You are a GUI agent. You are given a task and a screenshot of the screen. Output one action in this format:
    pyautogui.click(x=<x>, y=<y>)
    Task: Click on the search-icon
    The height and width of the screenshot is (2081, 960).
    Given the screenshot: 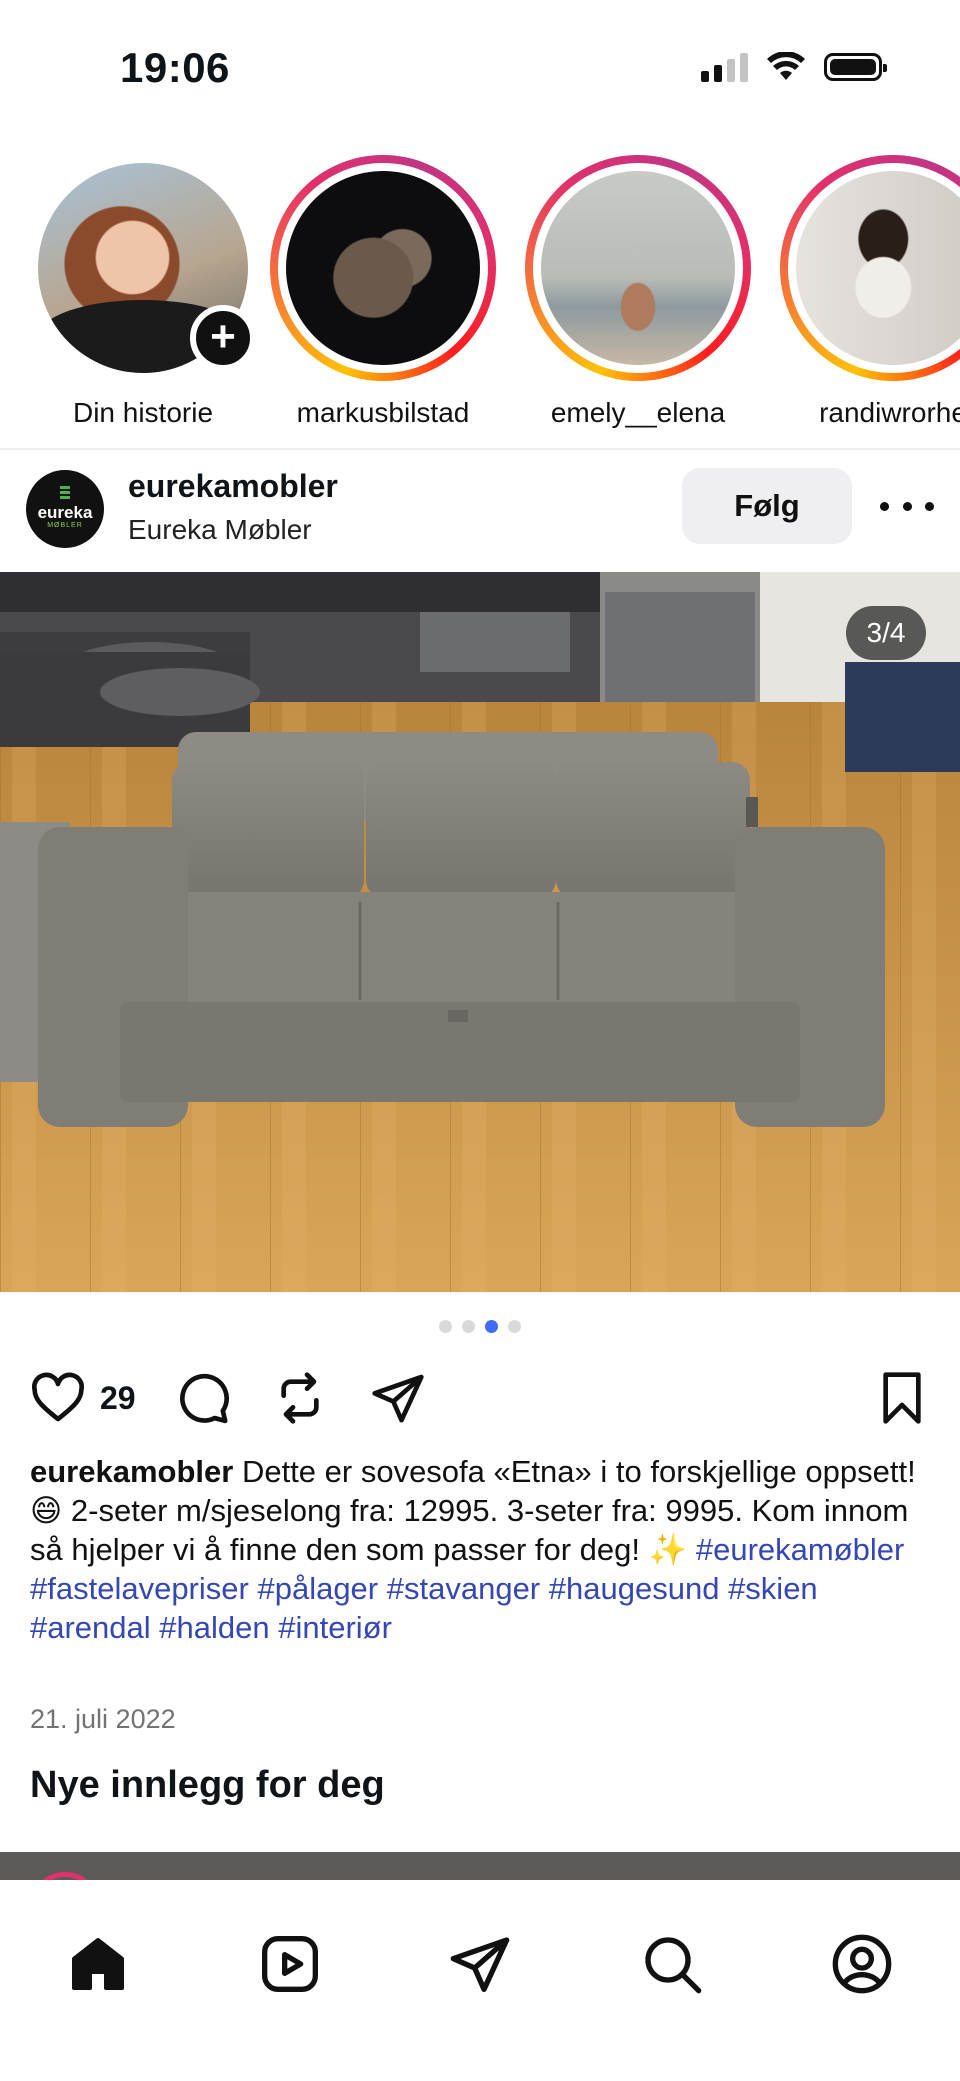 What is the action you would take?
    pyautogui.click(x=672, y=1964)
    